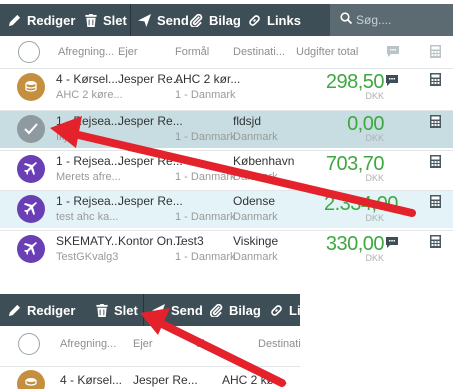  Describe the element at coordinates (200, 344) in the screenshot. I see `column-purpose: ål` at that location.